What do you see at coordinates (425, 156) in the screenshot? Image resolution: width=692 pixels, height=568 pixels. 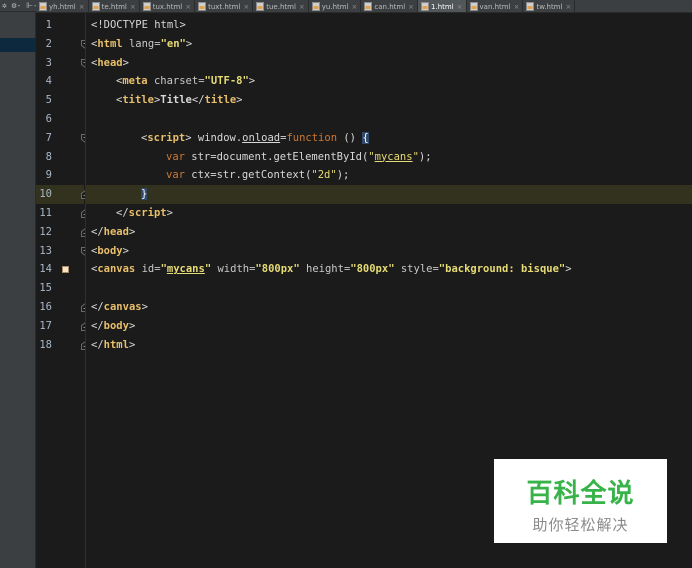 I see `code-token: );` at bounding box center [425, 156].